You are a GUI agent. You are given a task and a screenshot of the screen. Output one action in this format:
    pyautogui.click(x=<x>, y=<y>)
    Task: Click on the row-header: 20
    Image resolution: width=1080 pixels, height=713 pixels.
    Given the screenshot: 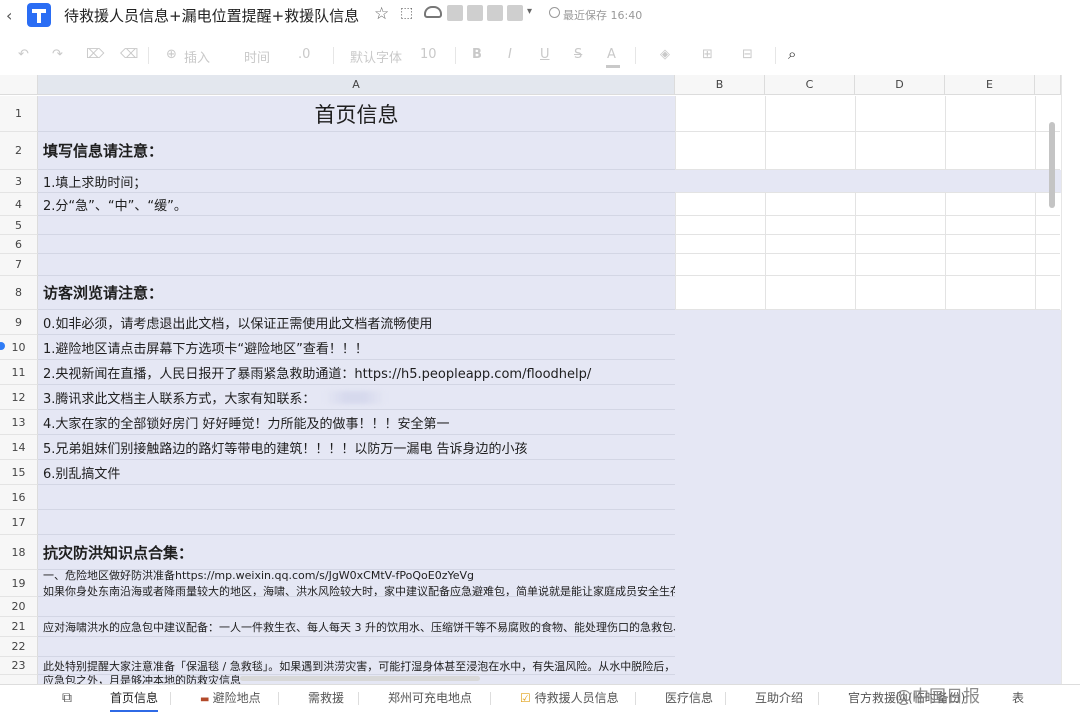 What is the action you would take?
    pyautogui.click(x=19, y=607)
    